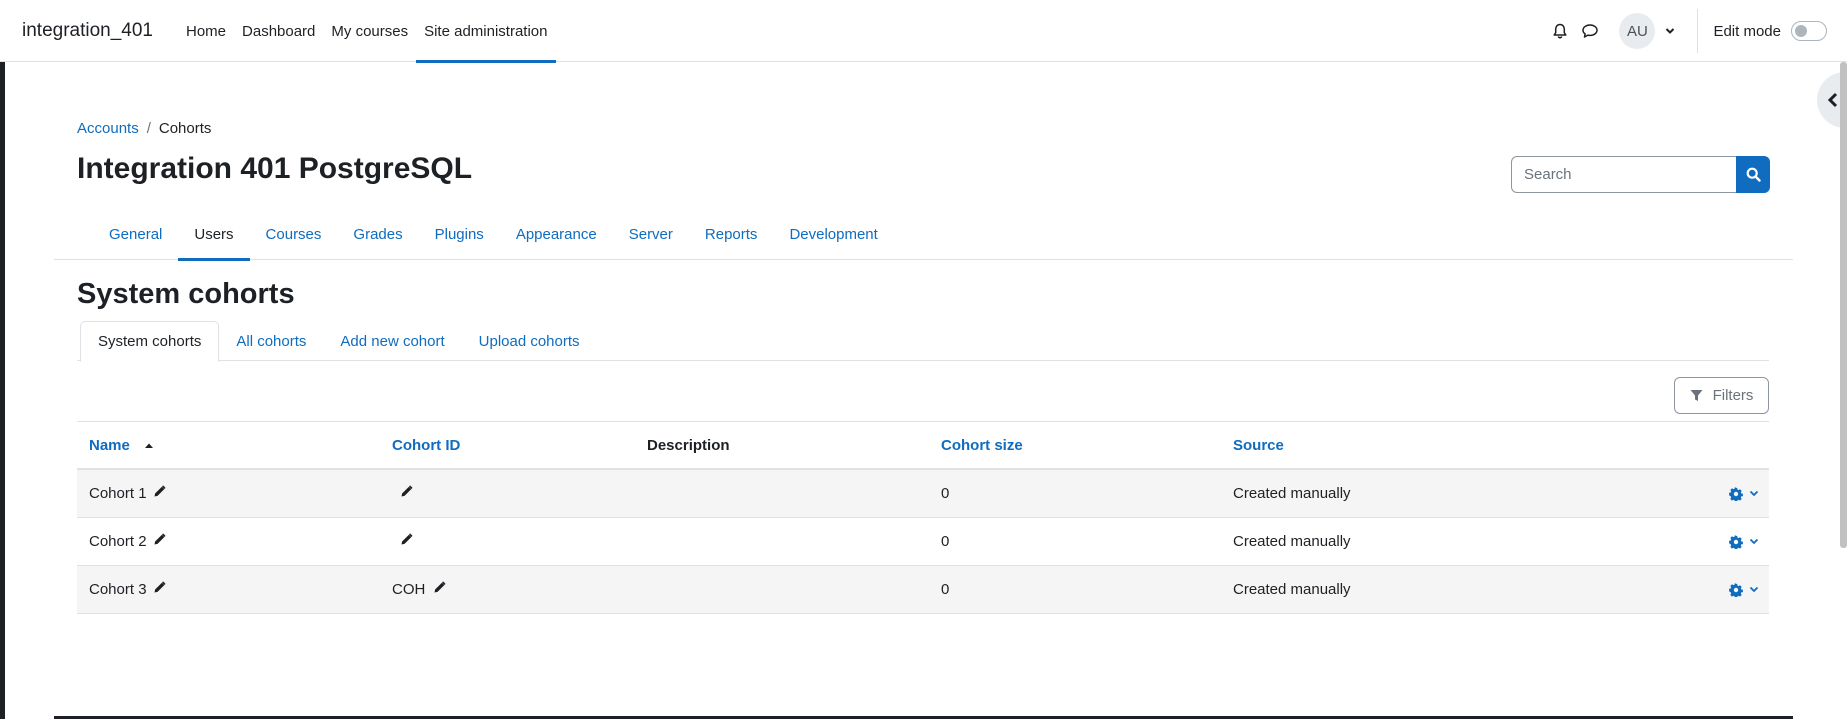  What do you see at coordinates (135, 234) in the screenshot?
I see `tab-general: General` at bounding box center [135, 234].